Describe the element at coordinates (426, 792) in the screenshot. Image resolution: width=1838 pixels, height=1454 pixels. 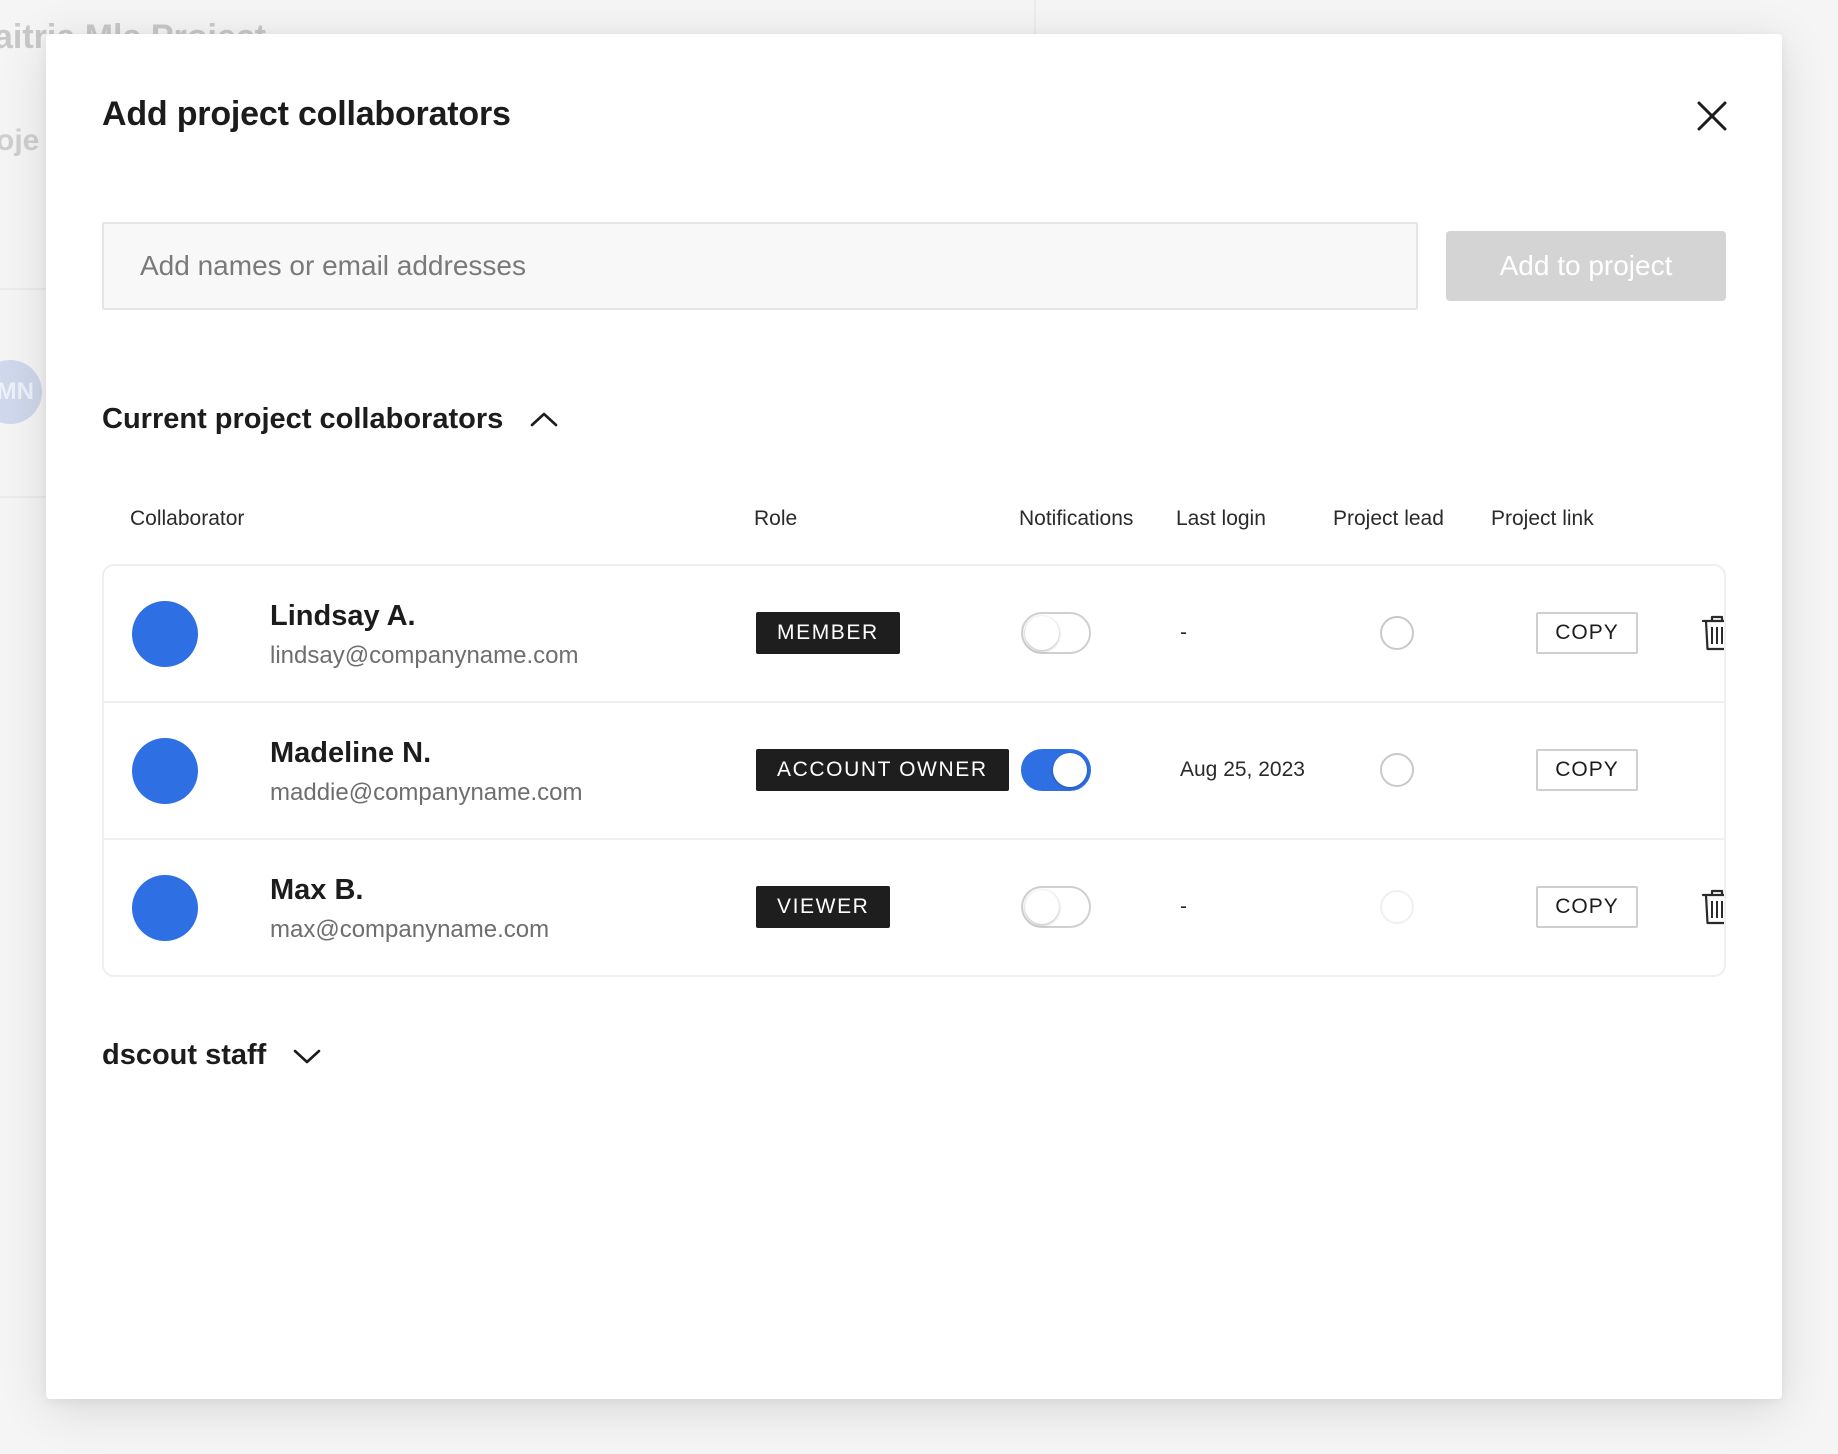
I see `collaborator-email: maddie@companyname.com` at that location.